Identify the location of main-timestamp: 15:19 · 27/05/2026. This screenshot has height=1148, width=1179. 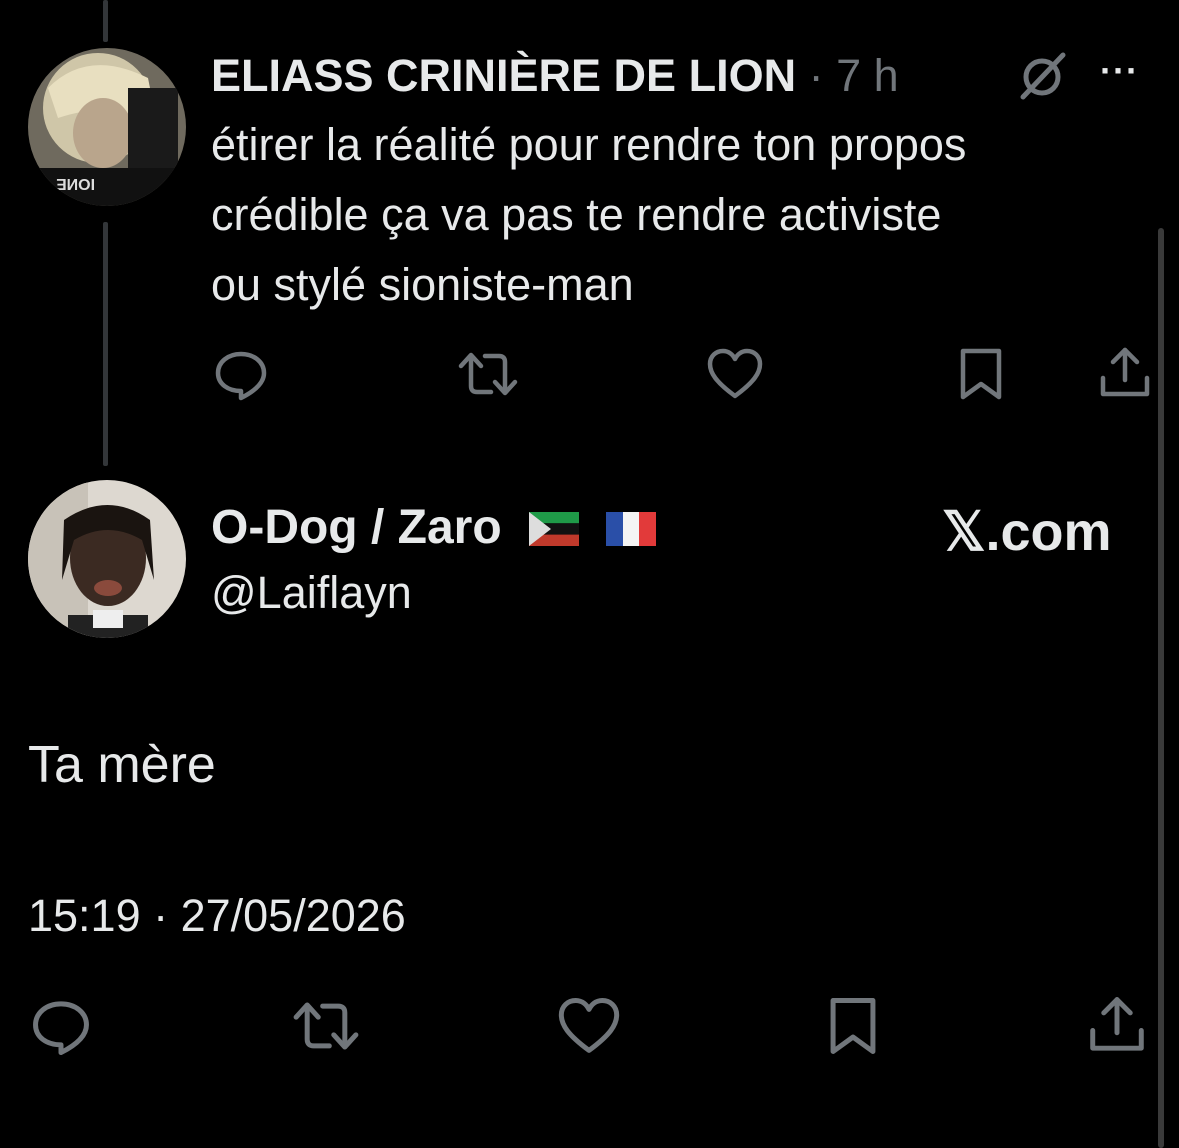
(217, 916).